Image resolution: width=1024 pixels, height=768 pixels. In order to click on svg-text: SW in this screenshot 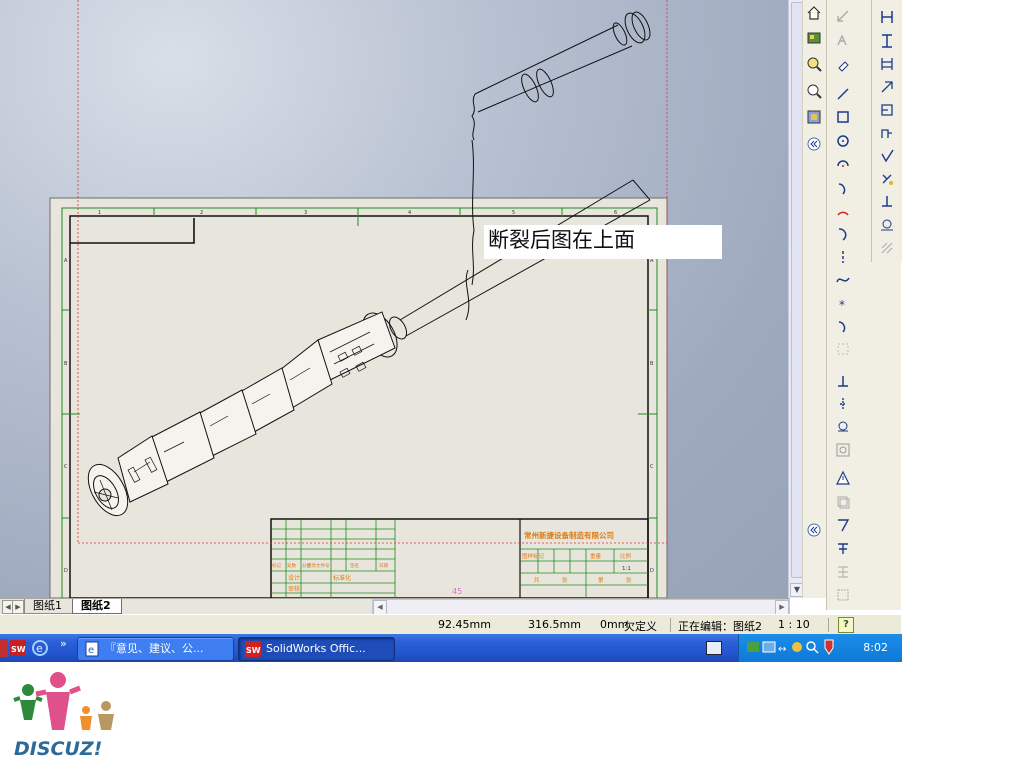, I will do `click(18, 649)`.